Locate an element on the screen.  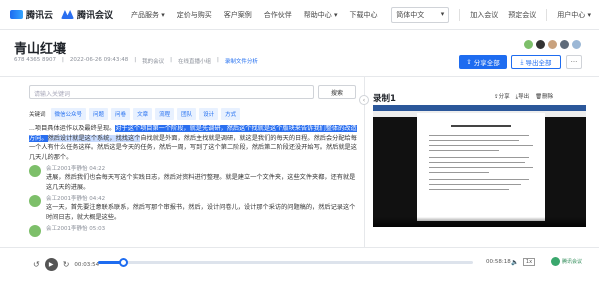
logo1-text: 腾讯云 is located at coordinates (40, 16).